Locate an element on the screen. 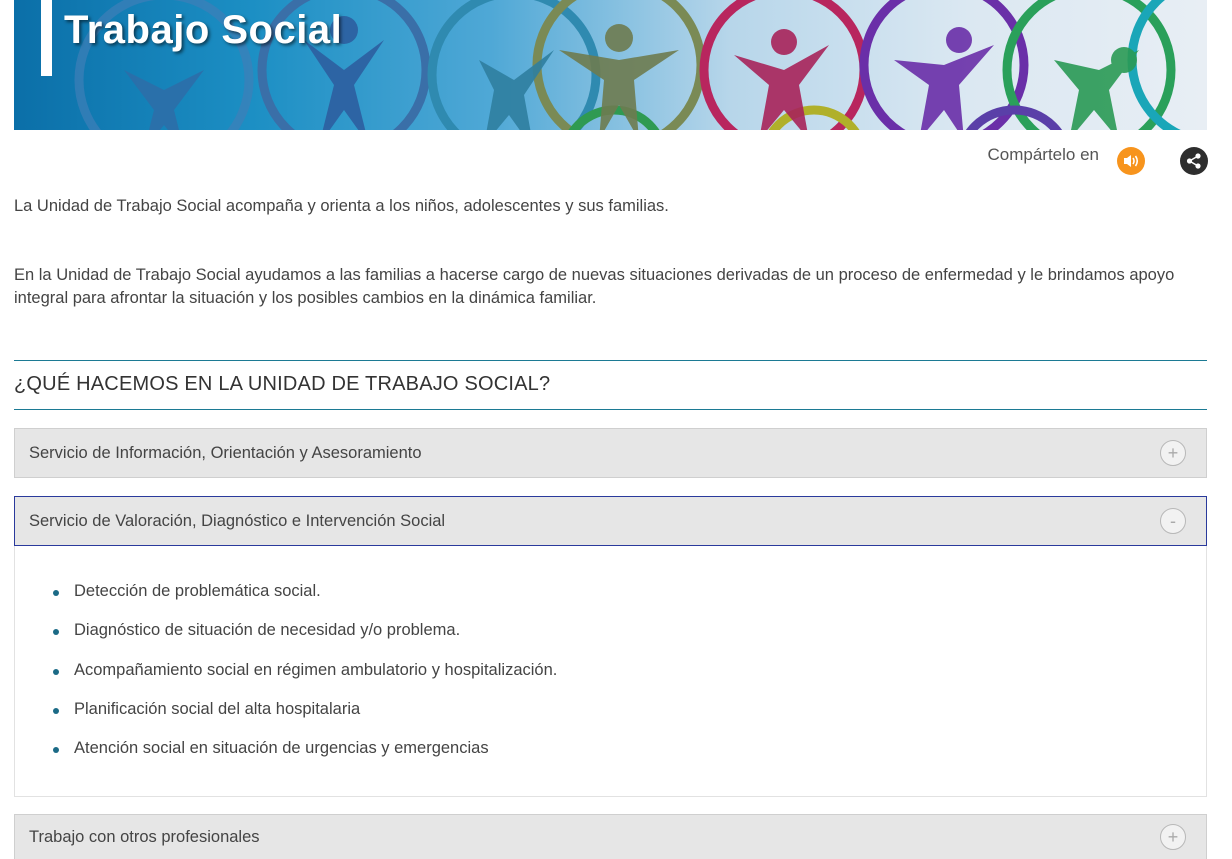 Image resolution: width=1232 pixels, height=859 pixels. page-title: Trabajo Social is located at coordinates (203, 30).